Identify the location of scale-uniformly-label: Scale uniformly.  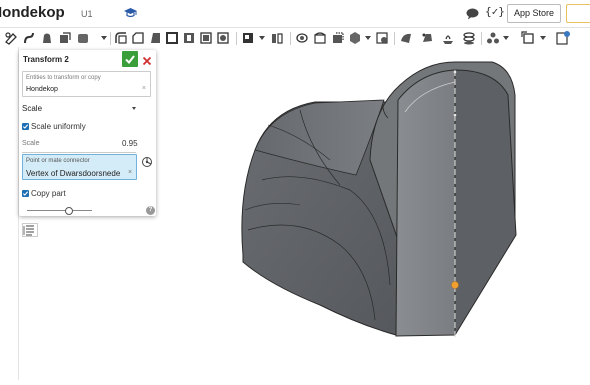
(58, 126).